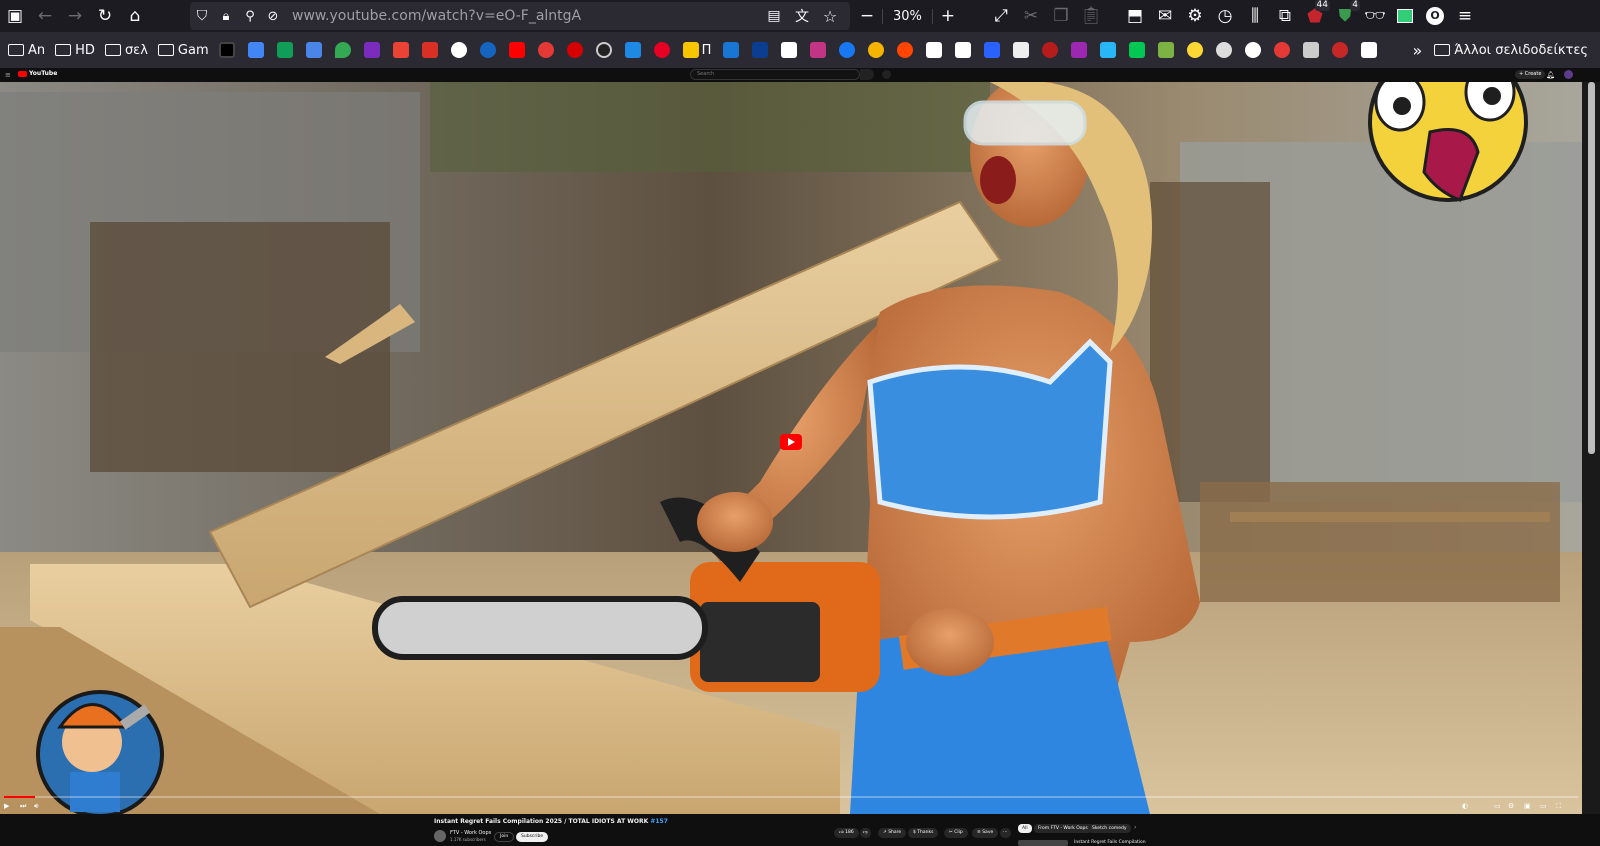 The height and width of the screenshot is (846, 1600). Describe the element at coordinates (865, 833) in the screenshot. I see `dislike-button: 👎︎` at that location.